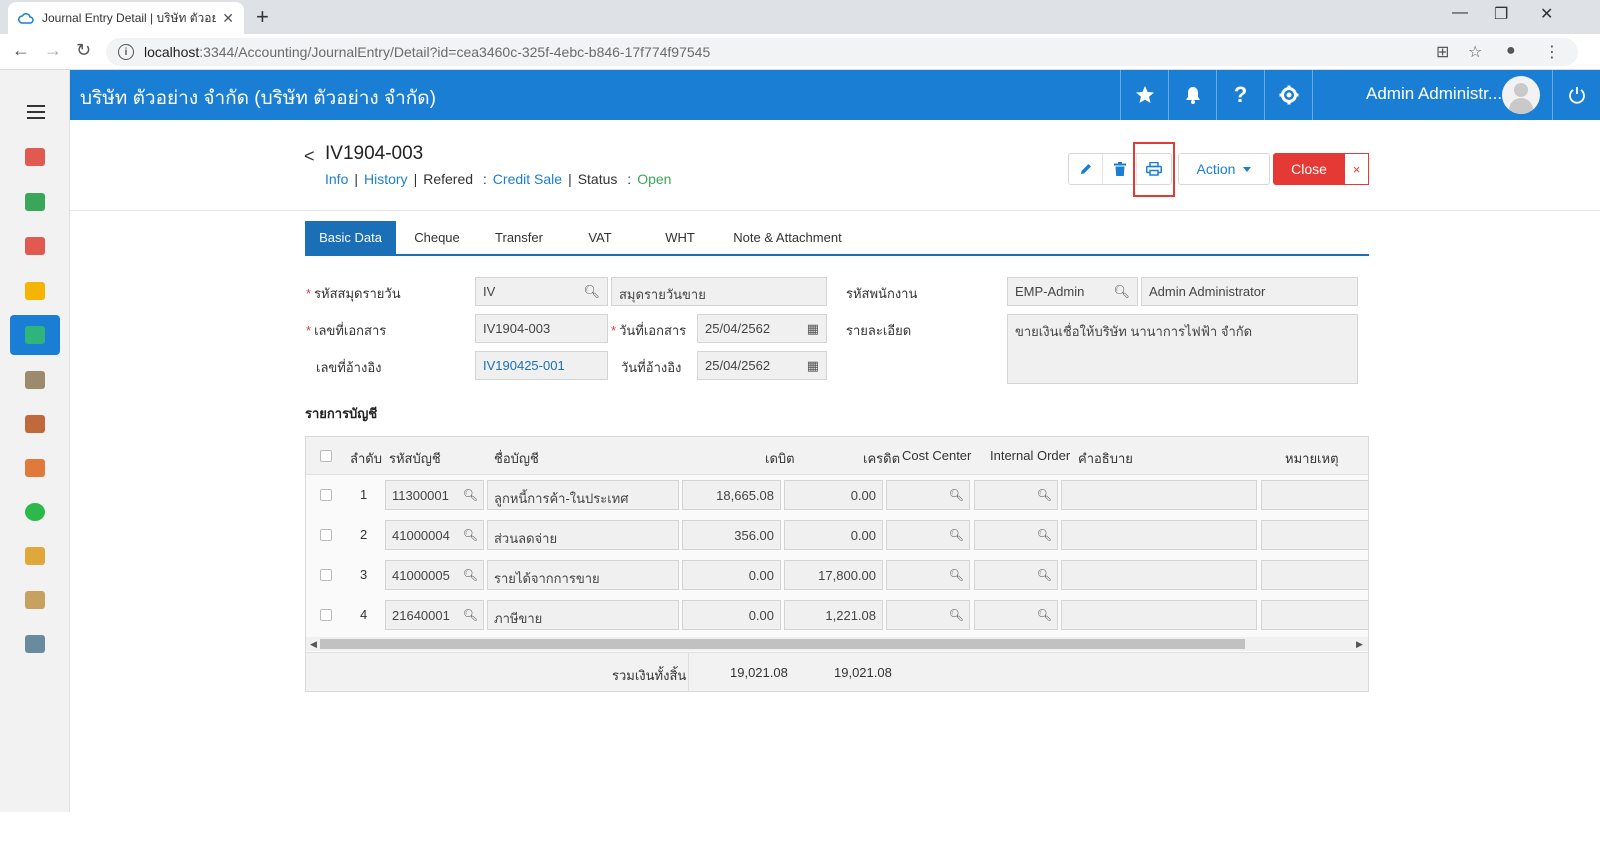 This screenshot has height=860, width=1600. What do you see at coordinates (1356, 169) in the screenshot?
I see `close-x-icon: ×` at bounding box center [1356, 169].